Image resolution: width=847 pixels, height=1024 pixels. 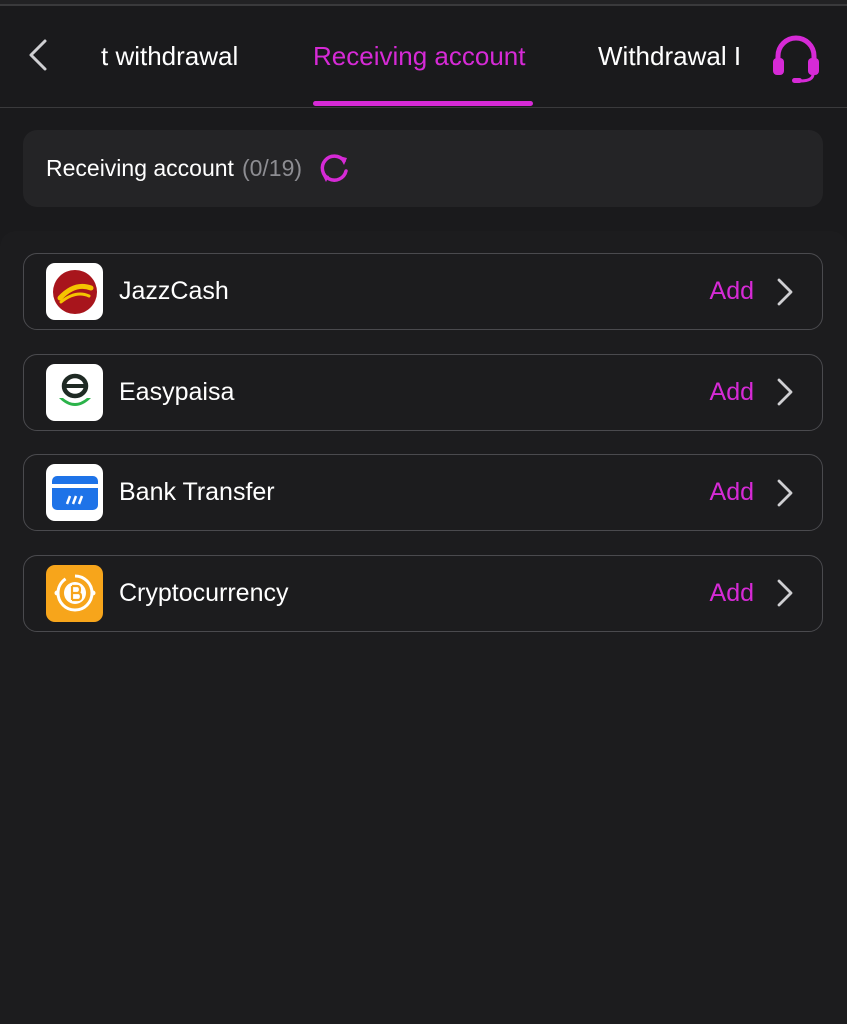 I want to click on account-method-cryptocurrency: Cryptocurrency Add, so click(x=423, y=593).